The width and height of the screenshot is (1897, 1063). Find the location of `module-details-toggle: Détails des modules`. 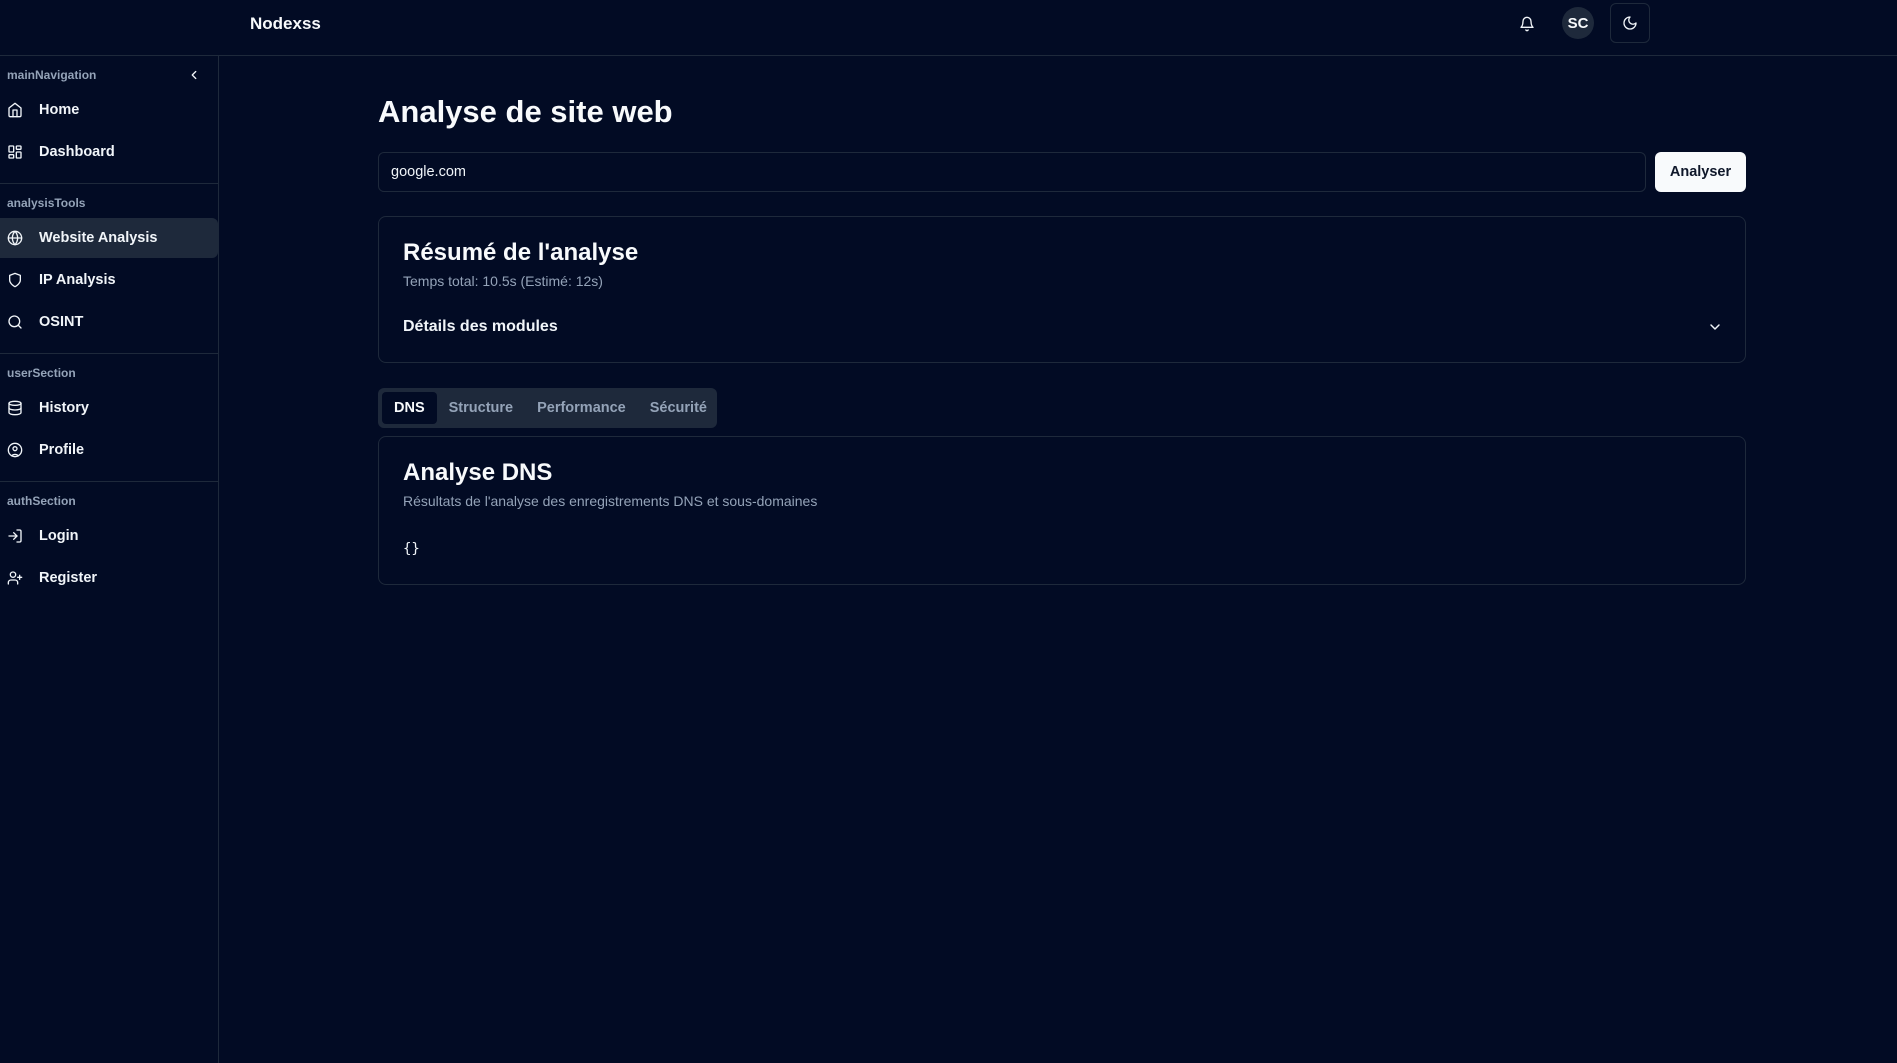

module-details-toggle: Détails des modules is located at coordinates (1063, 327).